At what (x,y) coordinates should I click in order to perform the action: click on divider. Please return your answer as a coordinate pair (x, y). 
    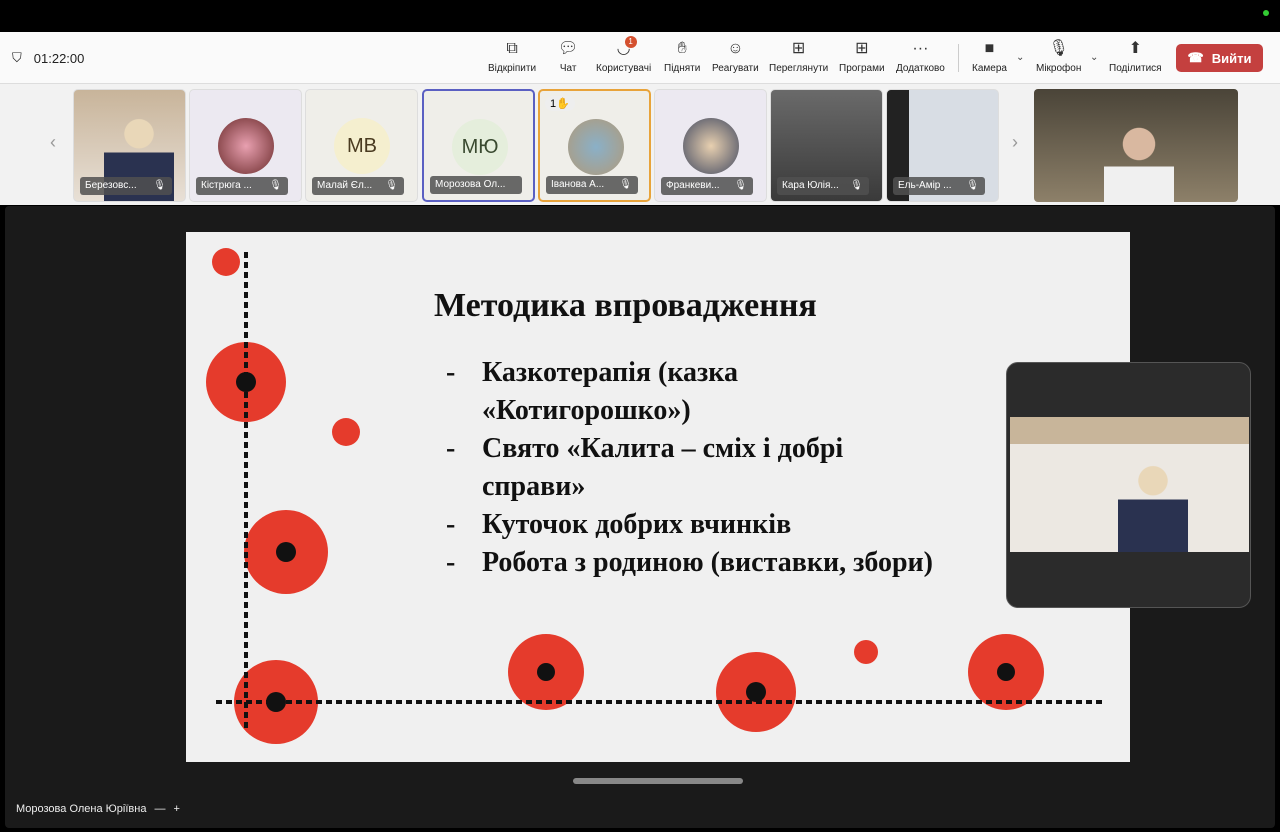
    Looking at the image, I should click on (958, 58).